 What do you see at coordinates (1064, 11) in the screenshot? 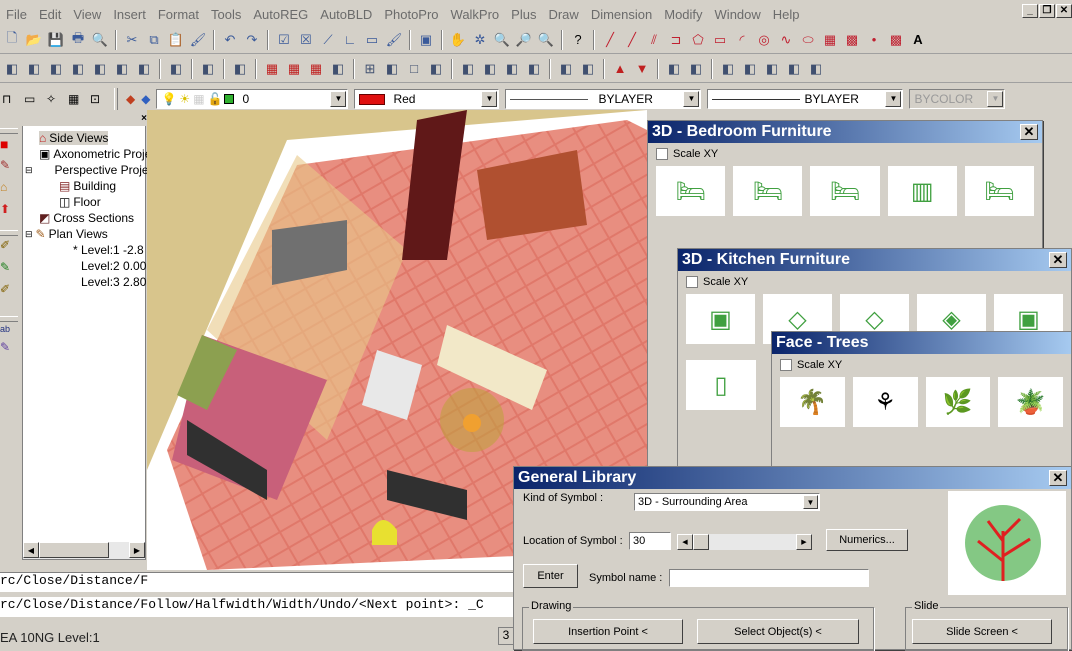
I see `close-button: ✕` at bounding box center [1064, 11].